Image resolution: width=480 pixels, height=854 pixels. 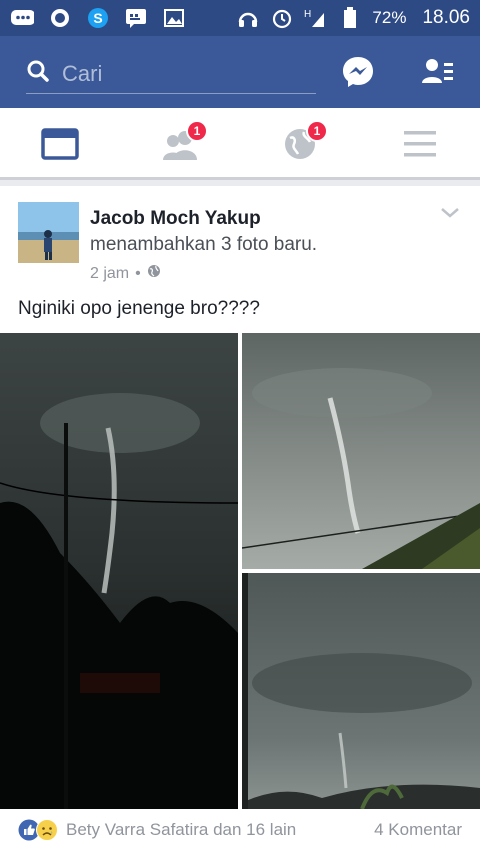 What do you see at coordinates (38, 73) in the screenshot?
I see `search-icon` at bounding box center [38, 73].